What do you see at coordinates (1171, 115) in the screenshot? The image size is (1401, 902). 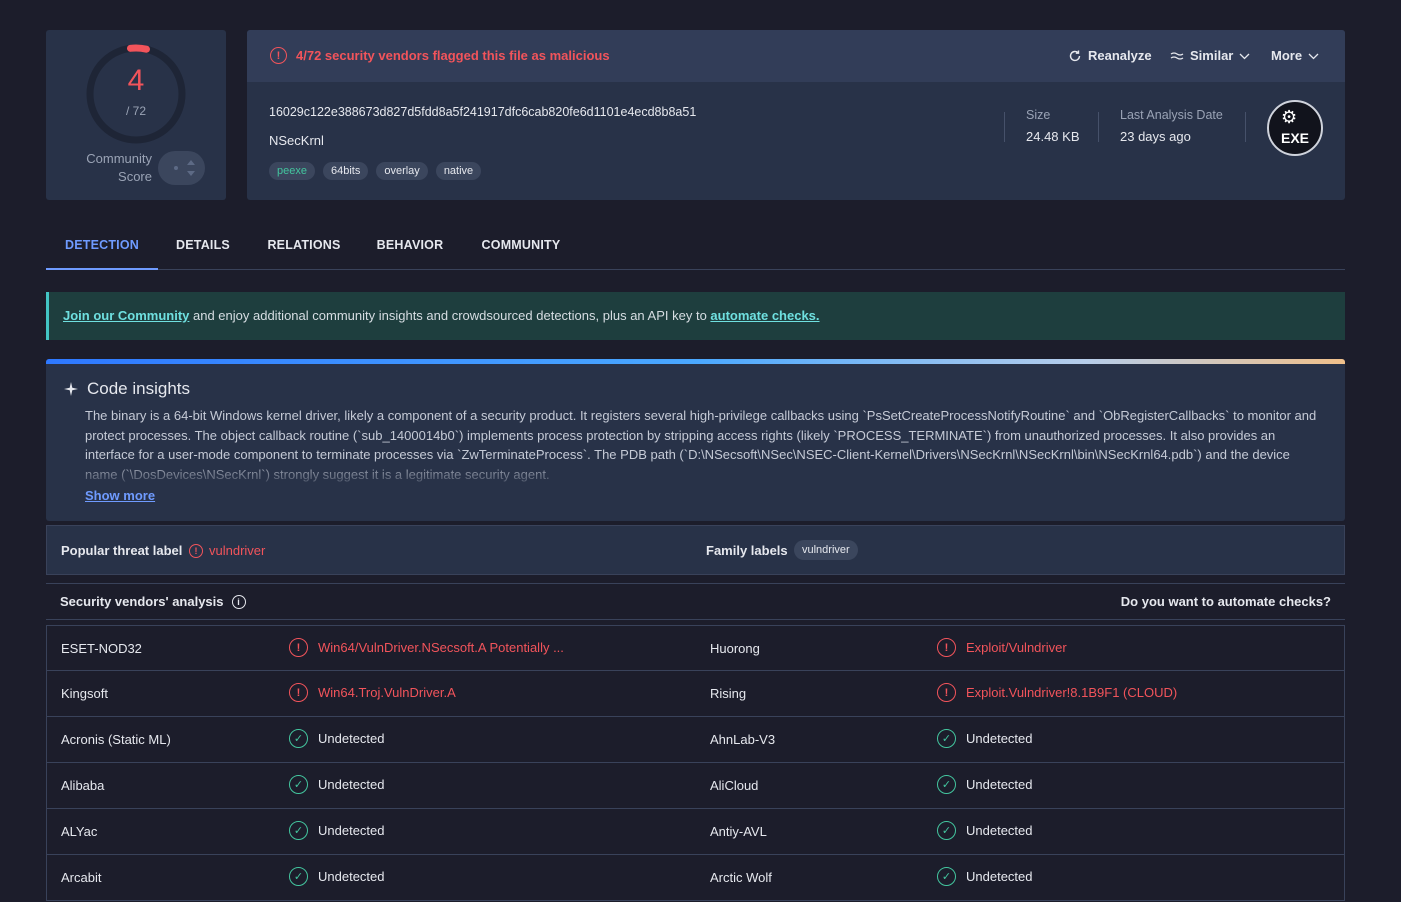 I see `last-analysis-label: Last Analysis Date` at bounding box center [1171, 115].